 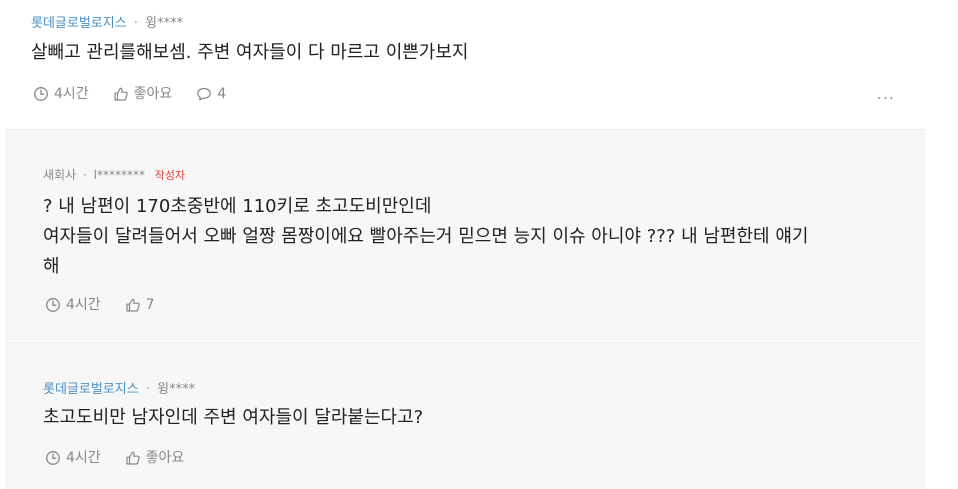 What do you see at coordinates (59, 175) in the screenshot?
I see `company-name: 새회사` at bounding box center [59, 175].